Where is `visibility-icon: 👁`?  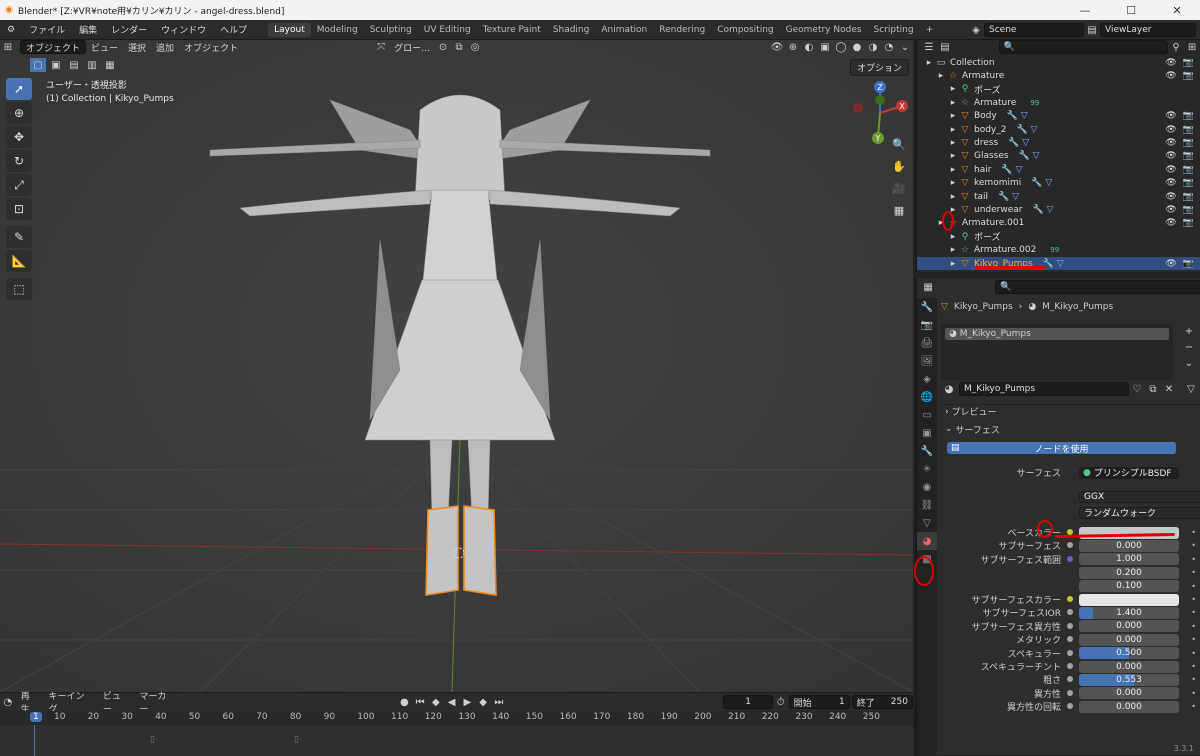
visibility-icon: 👁 is located at coordinates (777, 47).